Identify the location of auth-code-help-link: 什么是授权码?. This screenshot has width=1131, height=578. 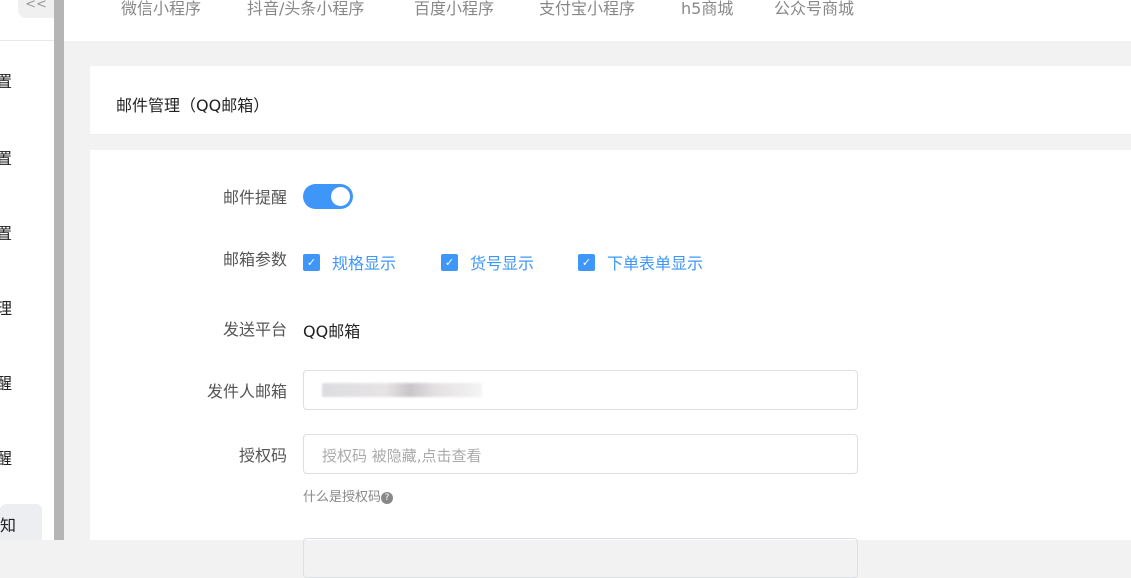
(348, 495).